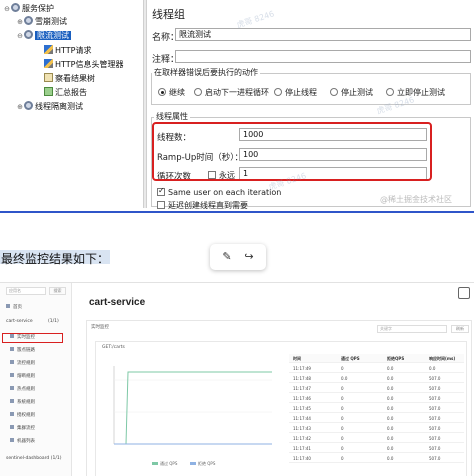 The height and width of the screenshot is (476, 474). I want to click on sidebar-item-system-rule: 系统规则, so click(22, 402).